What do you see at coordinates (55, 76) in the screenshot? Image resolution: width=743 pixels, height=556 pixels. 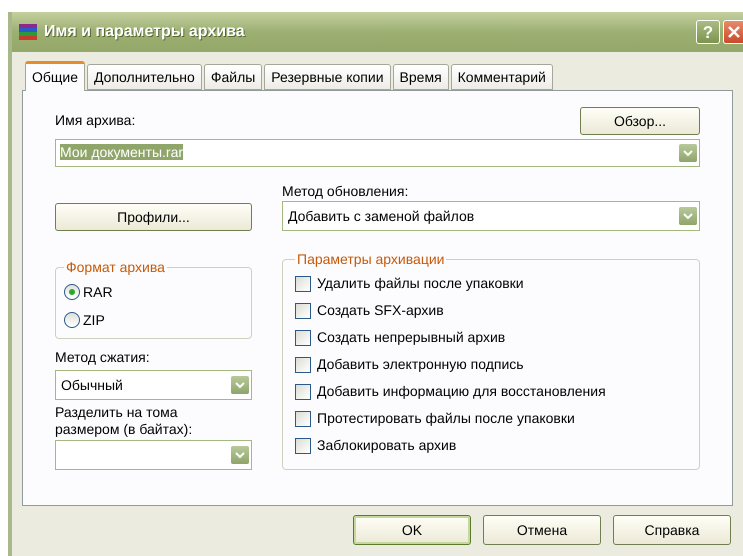 I see `tab: Общие` at bounding box center [55, 76].